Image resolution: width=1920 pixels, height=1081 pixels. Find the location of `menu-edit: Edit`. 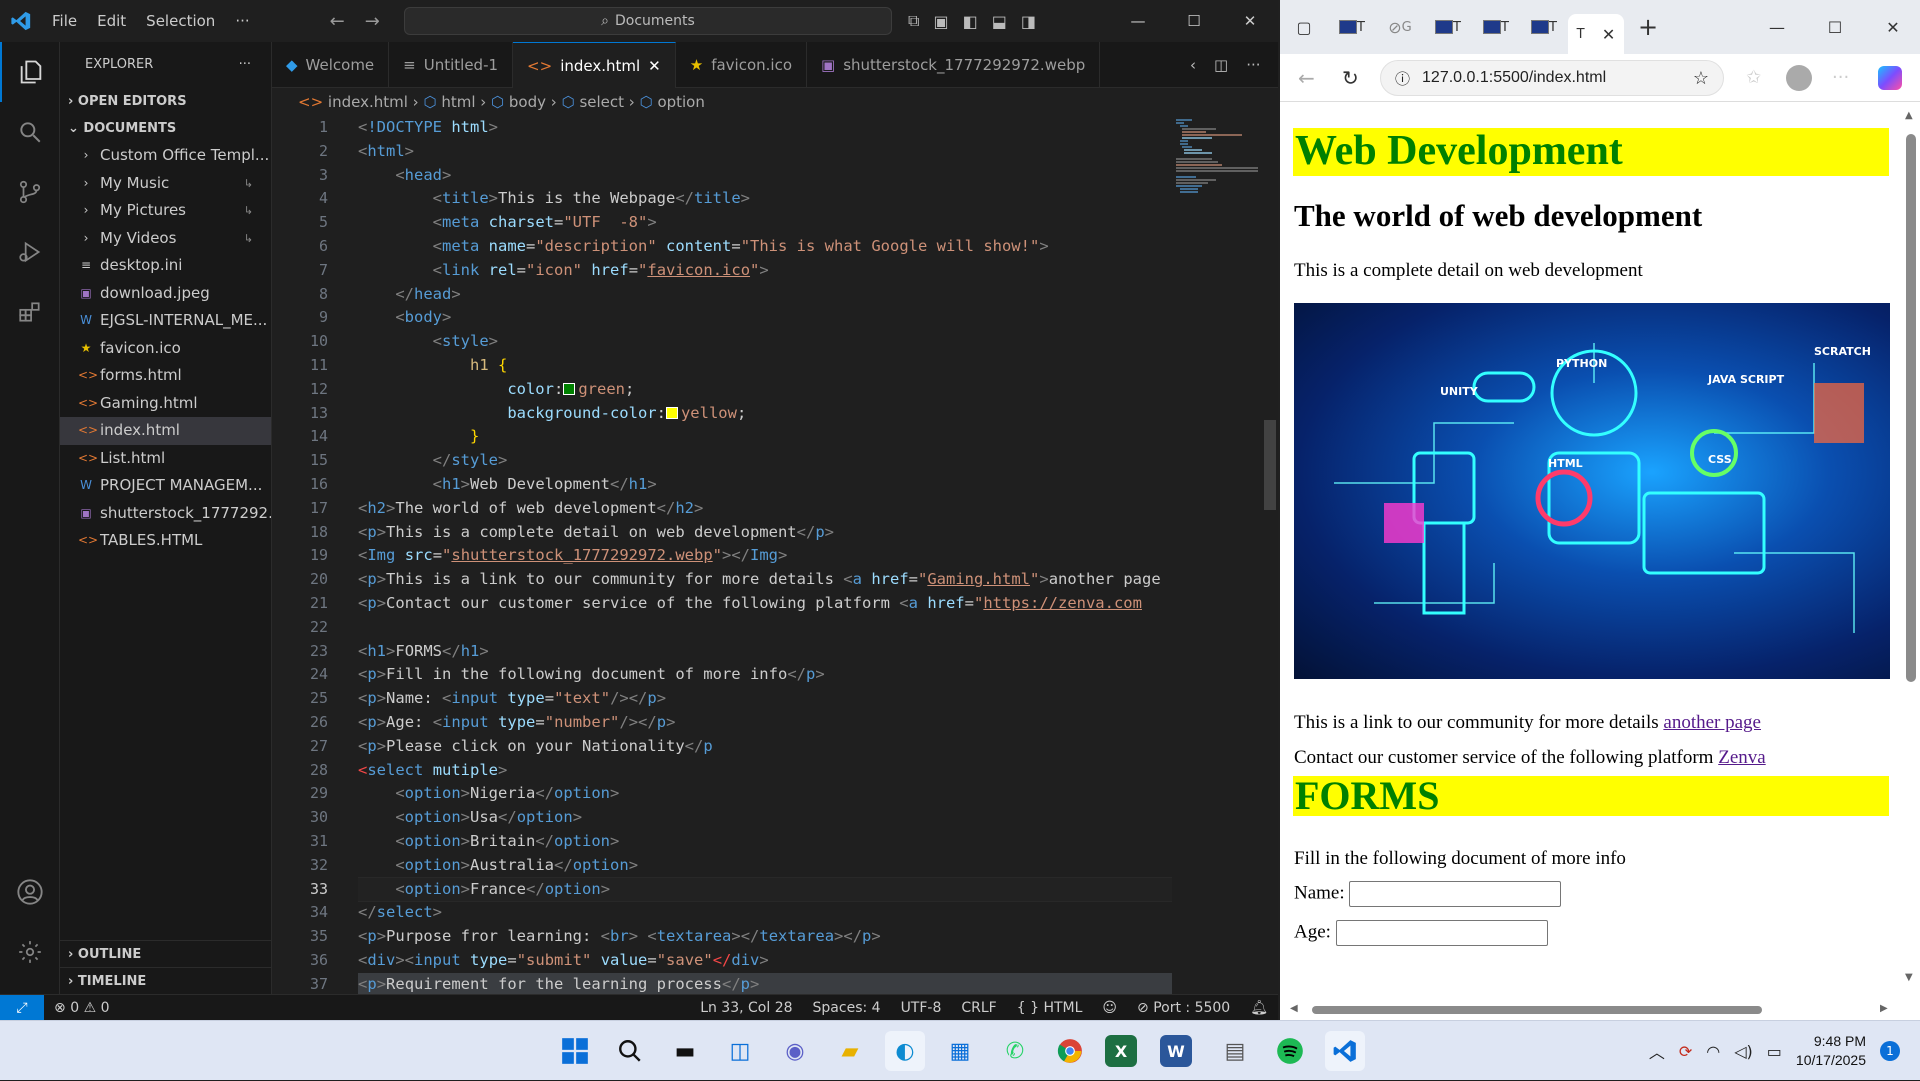

menu-edit: Edit is located at coordinates (111, 21).